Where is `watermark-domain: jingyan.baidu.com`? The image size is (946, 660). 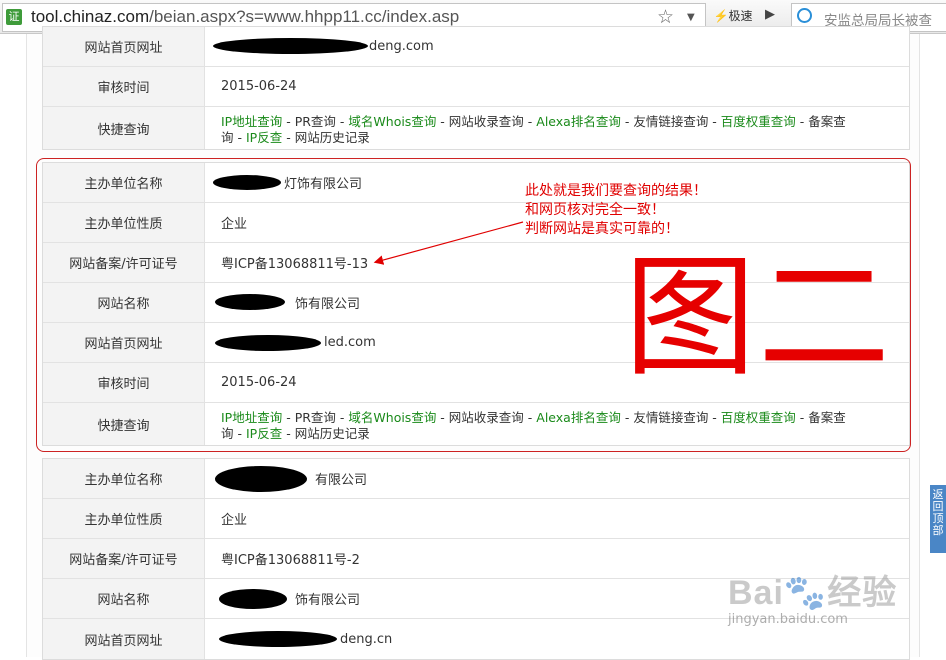 watermark-domain: jingyan.baidu.com is located at coordinates (788, 619).